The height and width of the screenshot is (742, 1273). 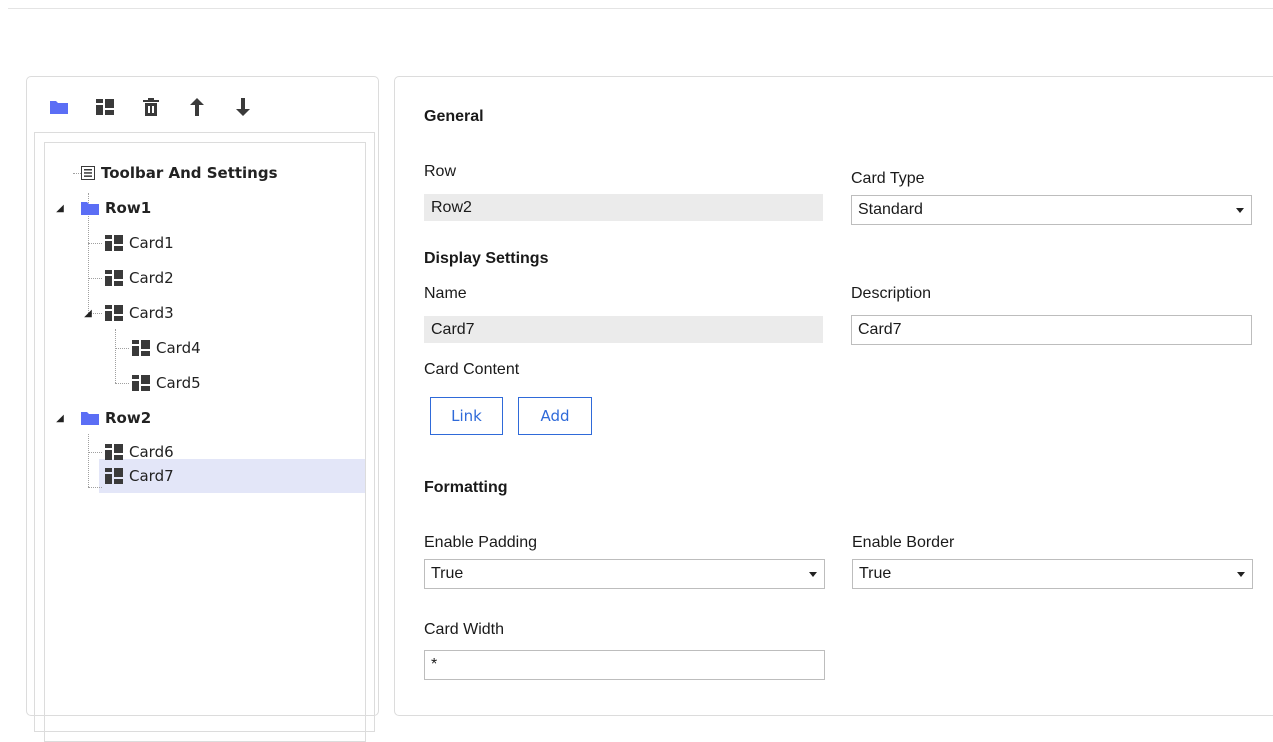 What do you see at coordinates (640, 8) in the screenshot?
I see `top-divider` at bounding box center [640, 8].